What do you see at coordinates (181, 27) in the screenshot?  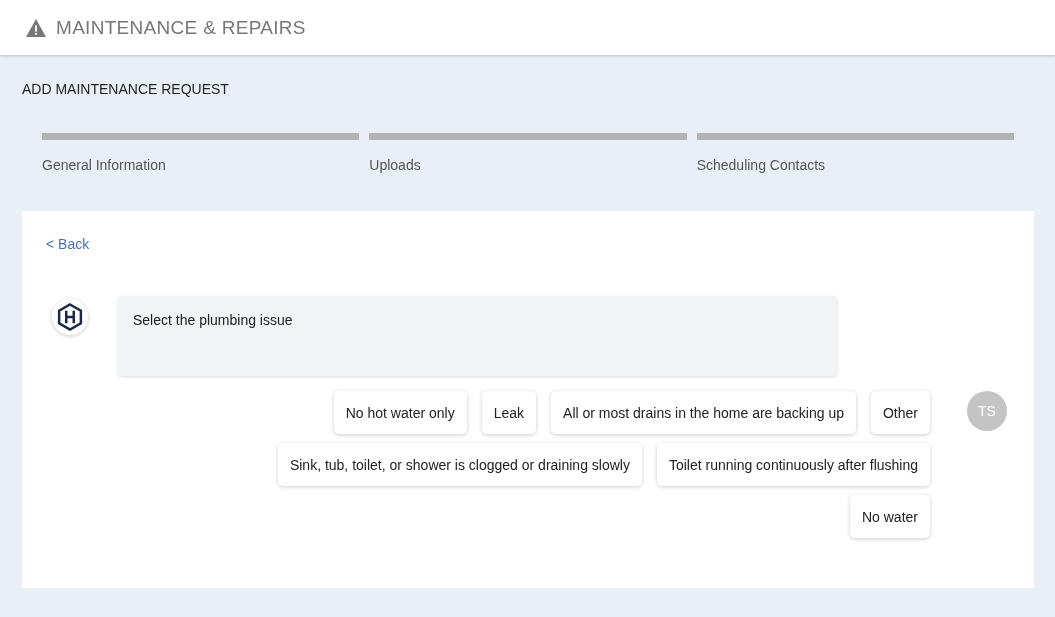 I see `page-header-title: MAINTENANCE & REPAIRS` at bounding box center [181, 27].